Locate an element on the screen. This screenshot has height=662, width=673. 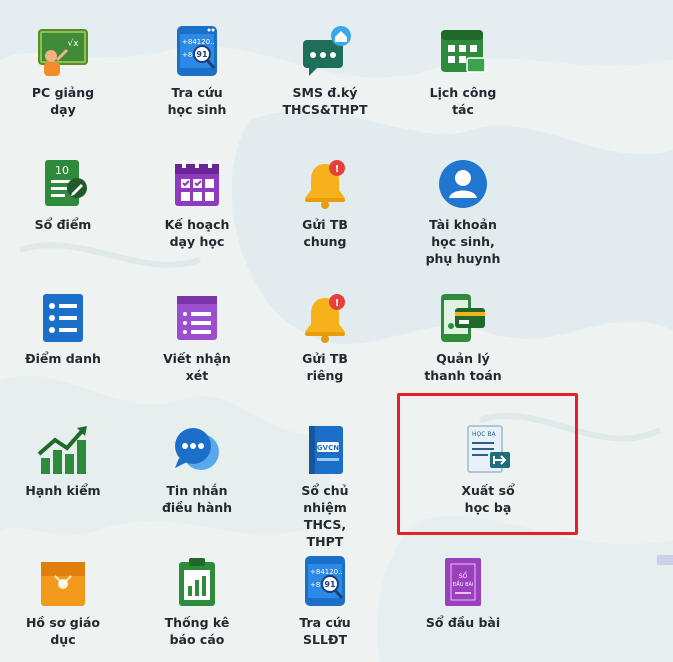
tile-tra-cuu-hoc-sinh: +84120.. +84 91 Tra cứu học sinh is located at coordinates (197, 72).